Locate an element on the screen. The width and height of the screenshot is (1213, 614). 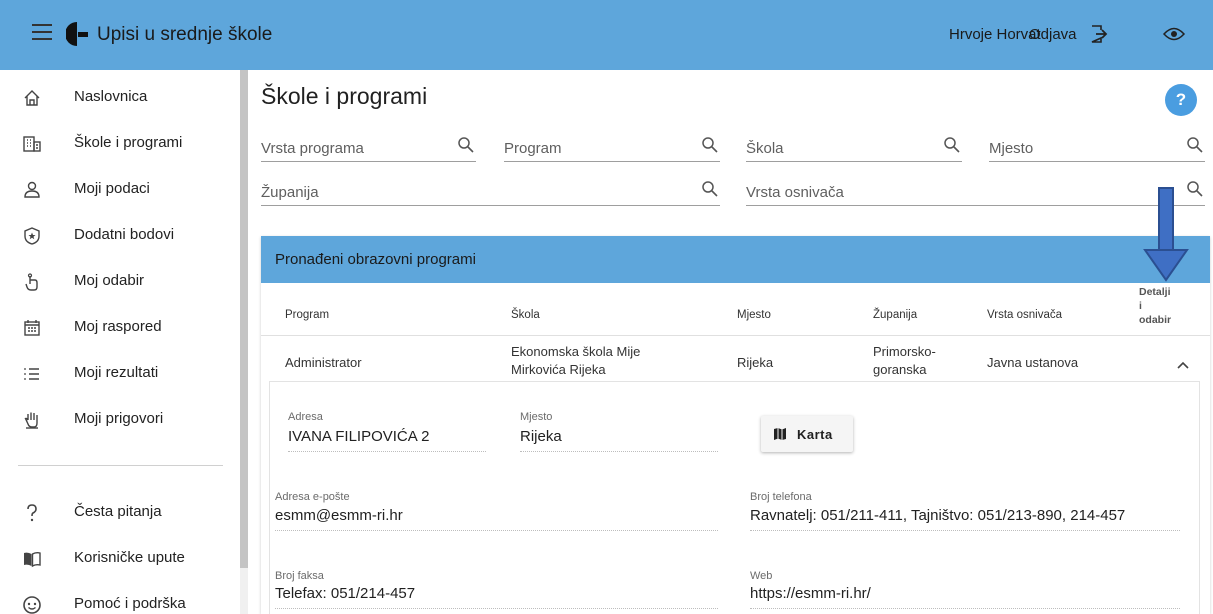
column-header-vrsta-osnivaca: Vrsta osnivača is located at coordinates (1024, 315).